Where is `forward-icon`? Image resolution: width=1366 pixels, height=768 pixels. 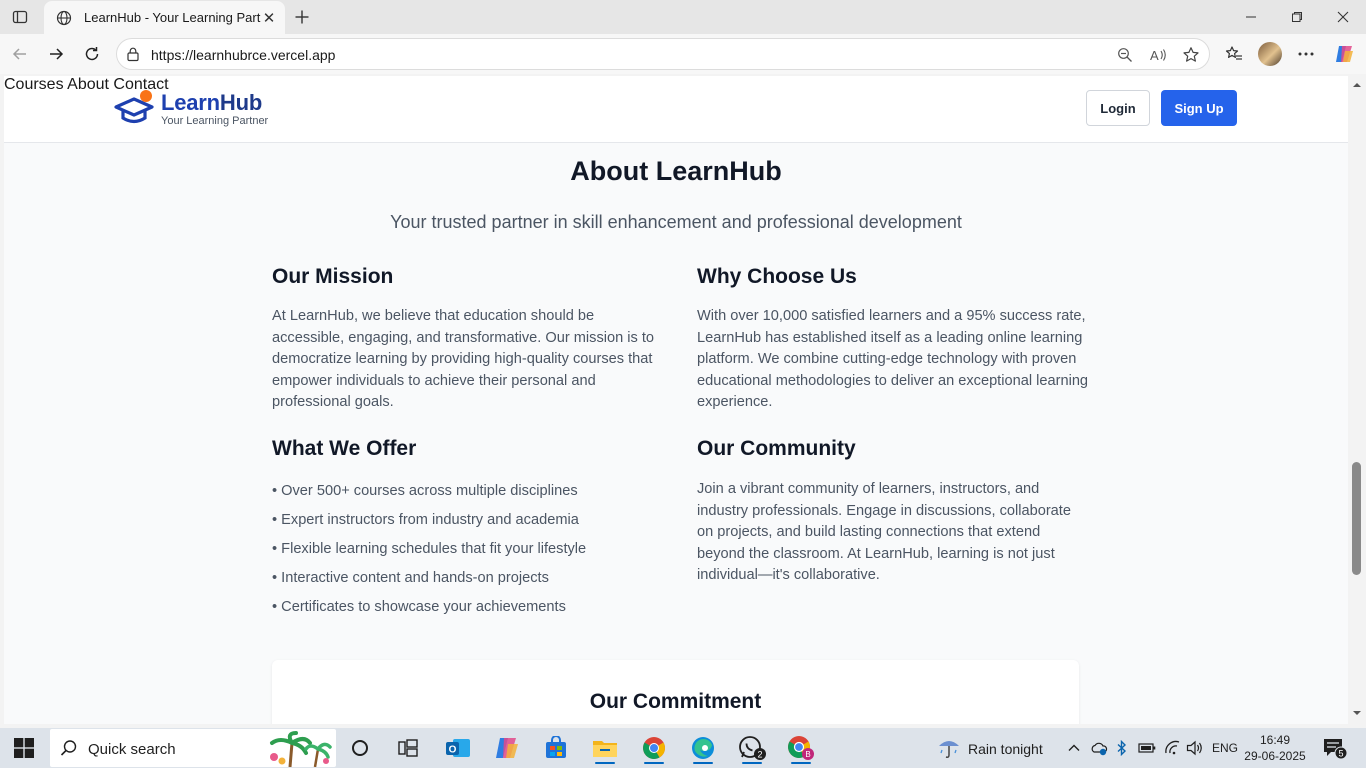 forward-icon is located at coordinates (56, 54).